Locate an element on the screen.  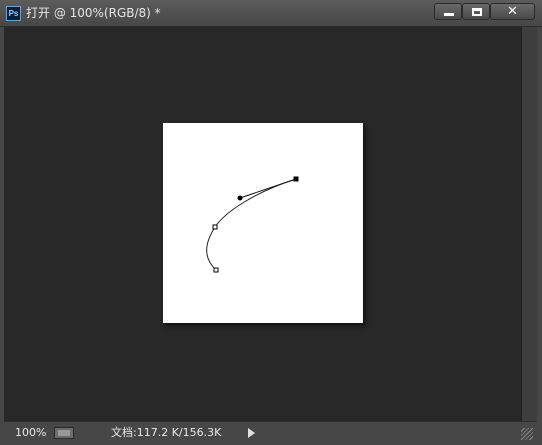
zoom-level: 100% is located at coordinates (30, 433).